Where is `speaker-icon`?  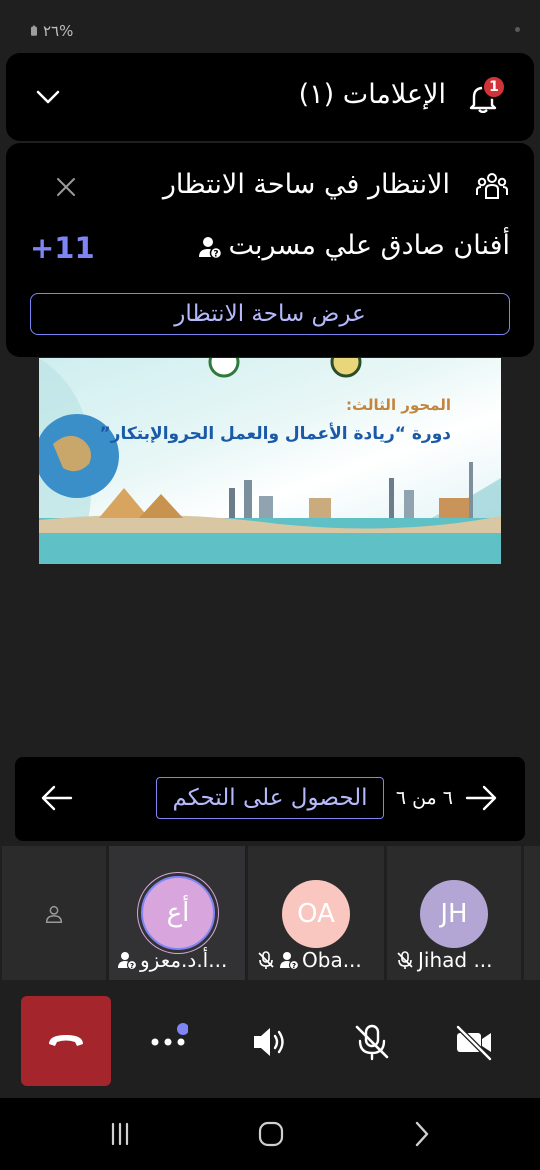
speaker-icon is located at coordinates (269, 1042).